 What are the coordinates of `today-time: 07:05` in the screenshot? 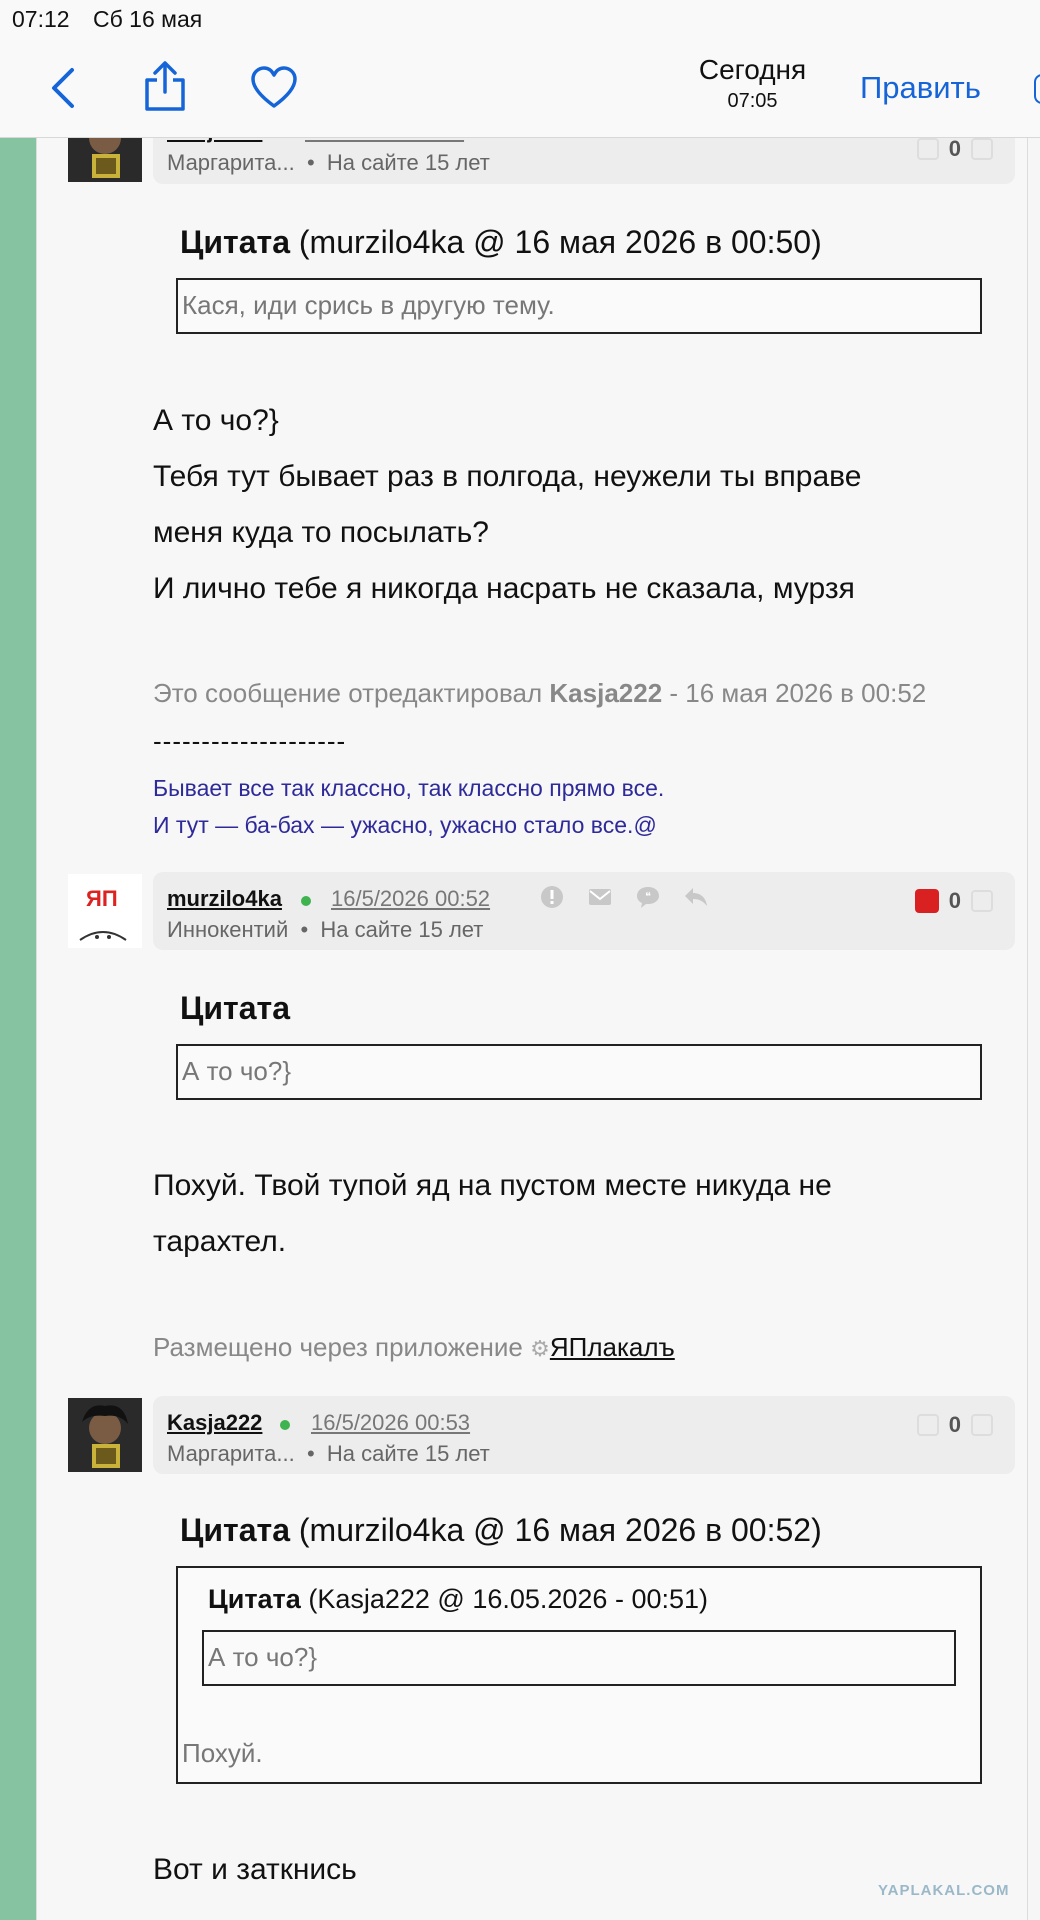 It's located at (752, 101).